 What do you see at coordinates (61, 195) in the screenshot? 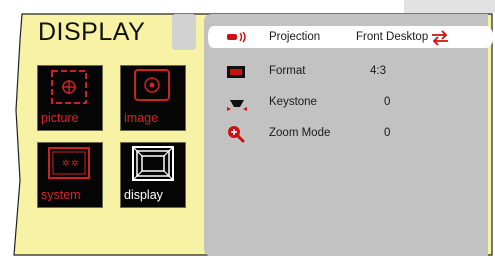
I see `tile-label-system: system` at bounding box center [61, 195].